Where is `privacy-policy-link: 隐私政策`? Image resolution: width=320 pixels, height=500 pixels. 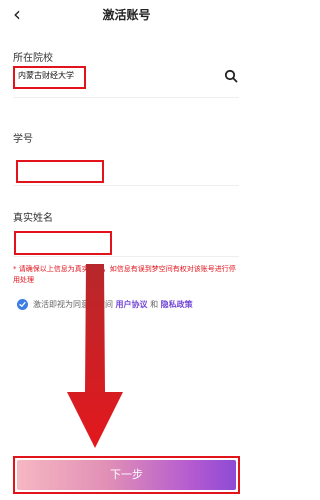 privacy-policy-link: 隐私政策 is located at coordinates (177, 304).